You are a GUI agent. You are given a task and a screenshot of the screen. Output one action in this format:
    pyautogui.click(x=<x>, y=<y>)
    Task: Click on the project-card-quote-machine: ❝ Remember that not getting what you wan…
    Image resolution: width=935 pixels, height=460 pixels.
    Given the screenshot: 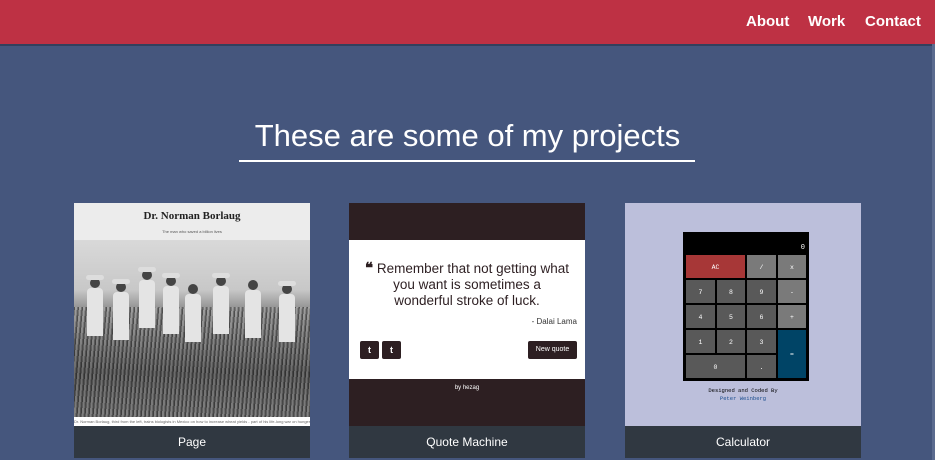 What is the action you would take?
    pyautogui.click(x=467, y=330)
    